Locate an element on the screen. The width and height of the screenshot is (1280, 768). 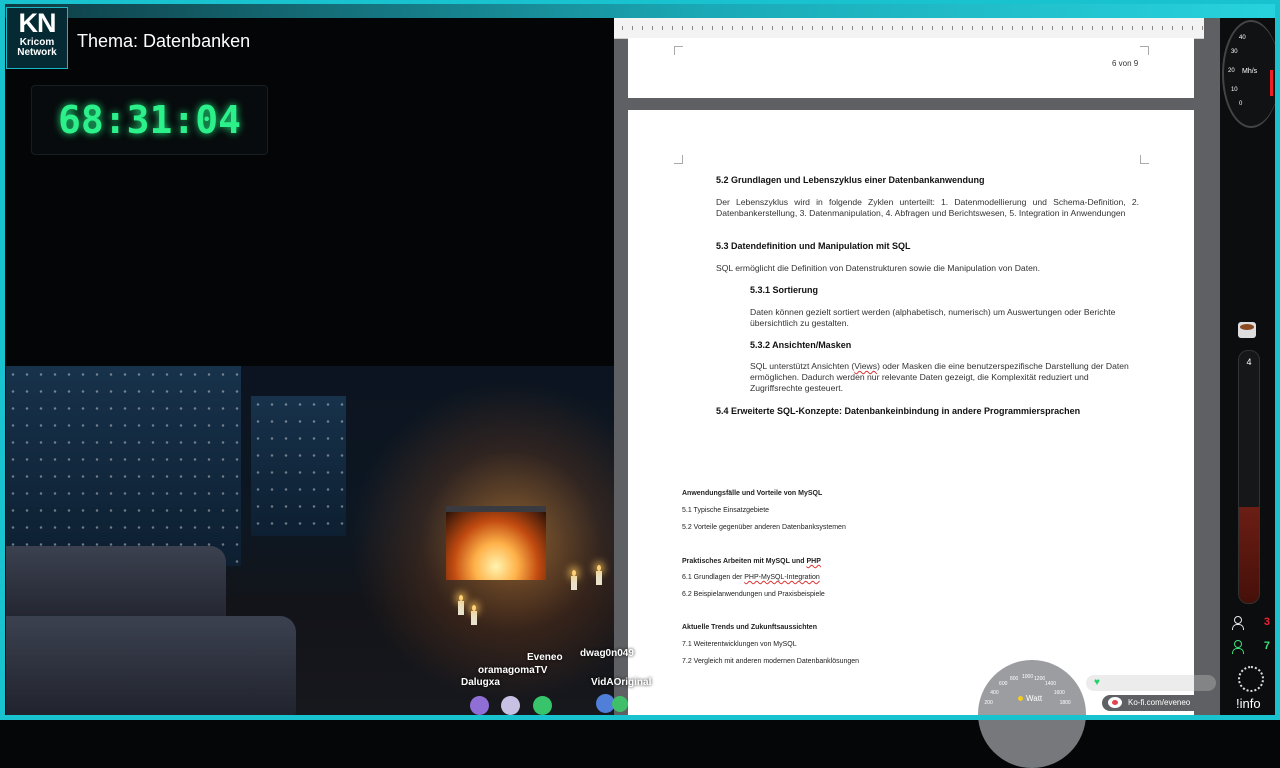
ko-fi-link: Ko-fi.com/eveneo is located at coordinates (1156, 703).